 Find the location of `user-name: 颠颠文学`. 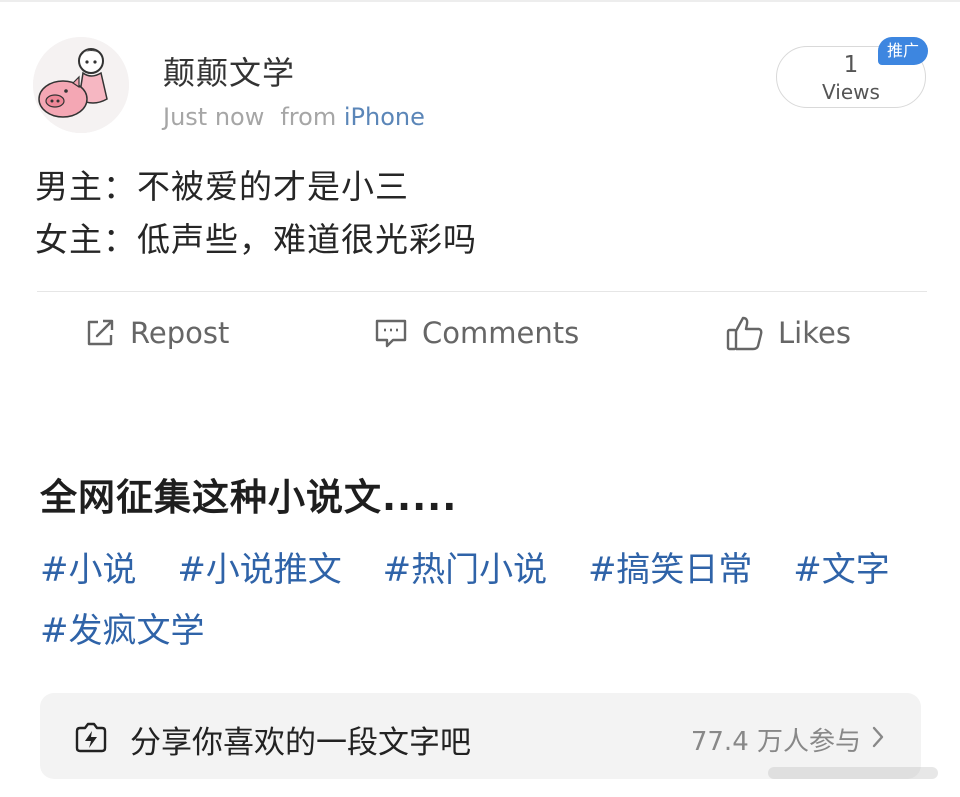

user-name: 颠颠文学 is located at coordinates (229, 71).